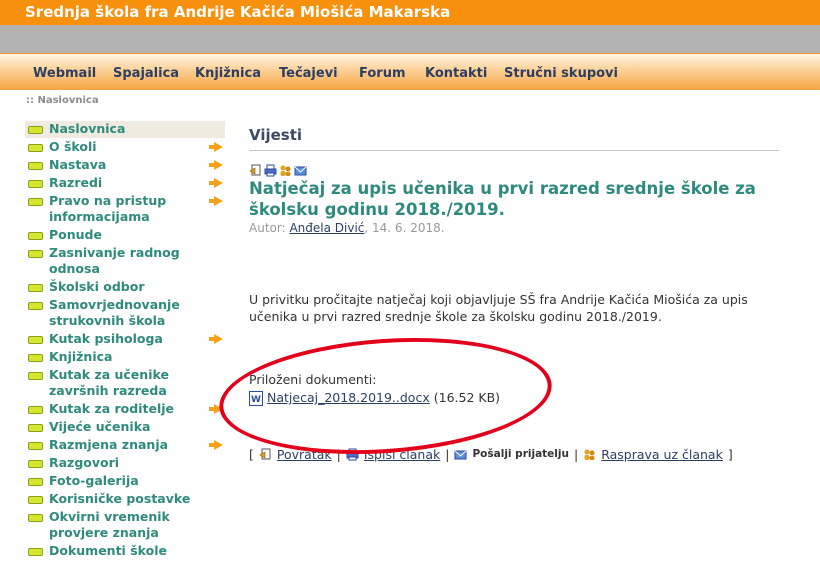 The image size is (820, 561). What do you see at coordinates (125, 314) in the screenshot?
I see `sidebar-item-samovrjednovanje: Samovrjednovanje strukovnih škola` at bounding box center [125, 314].